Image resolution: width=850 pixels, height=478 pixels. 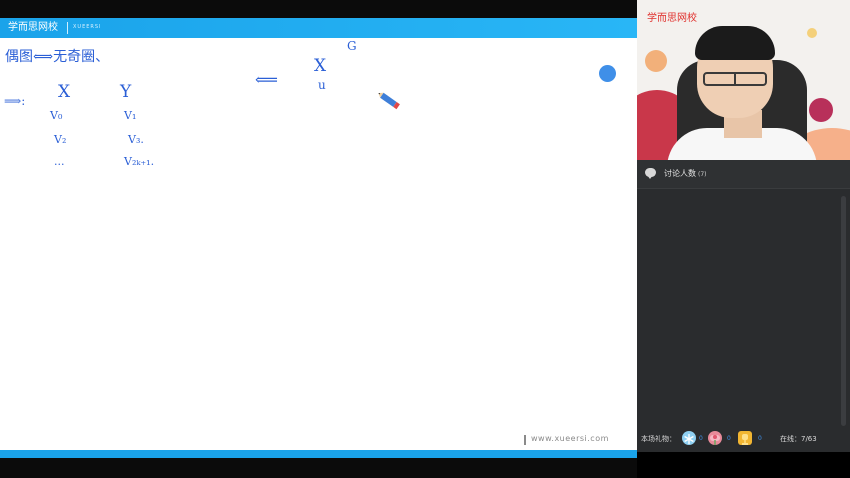 What do you see at coordinates (15, 101) in the screenshot?
I see `note-imply: ⟹:` at bounding box center [15, 101].